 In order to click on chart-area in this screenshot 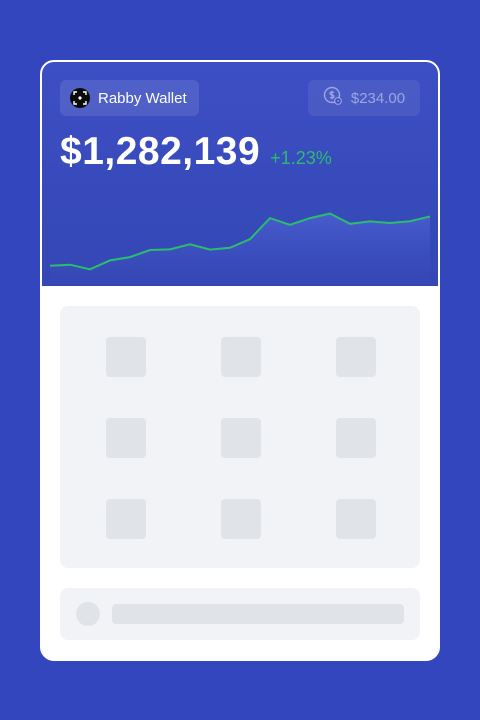, I will do `click(240, 249)`.